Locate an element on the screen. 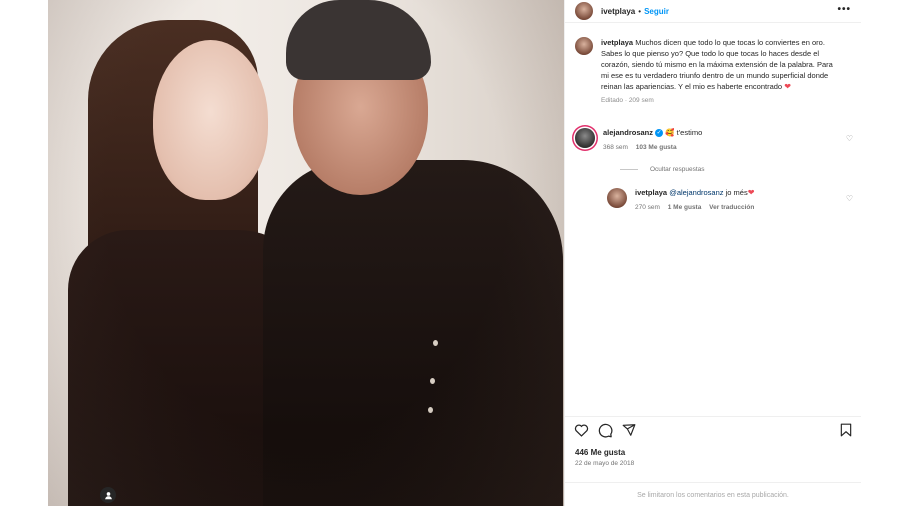  post-action-bar is located at coordinates (713, 431).